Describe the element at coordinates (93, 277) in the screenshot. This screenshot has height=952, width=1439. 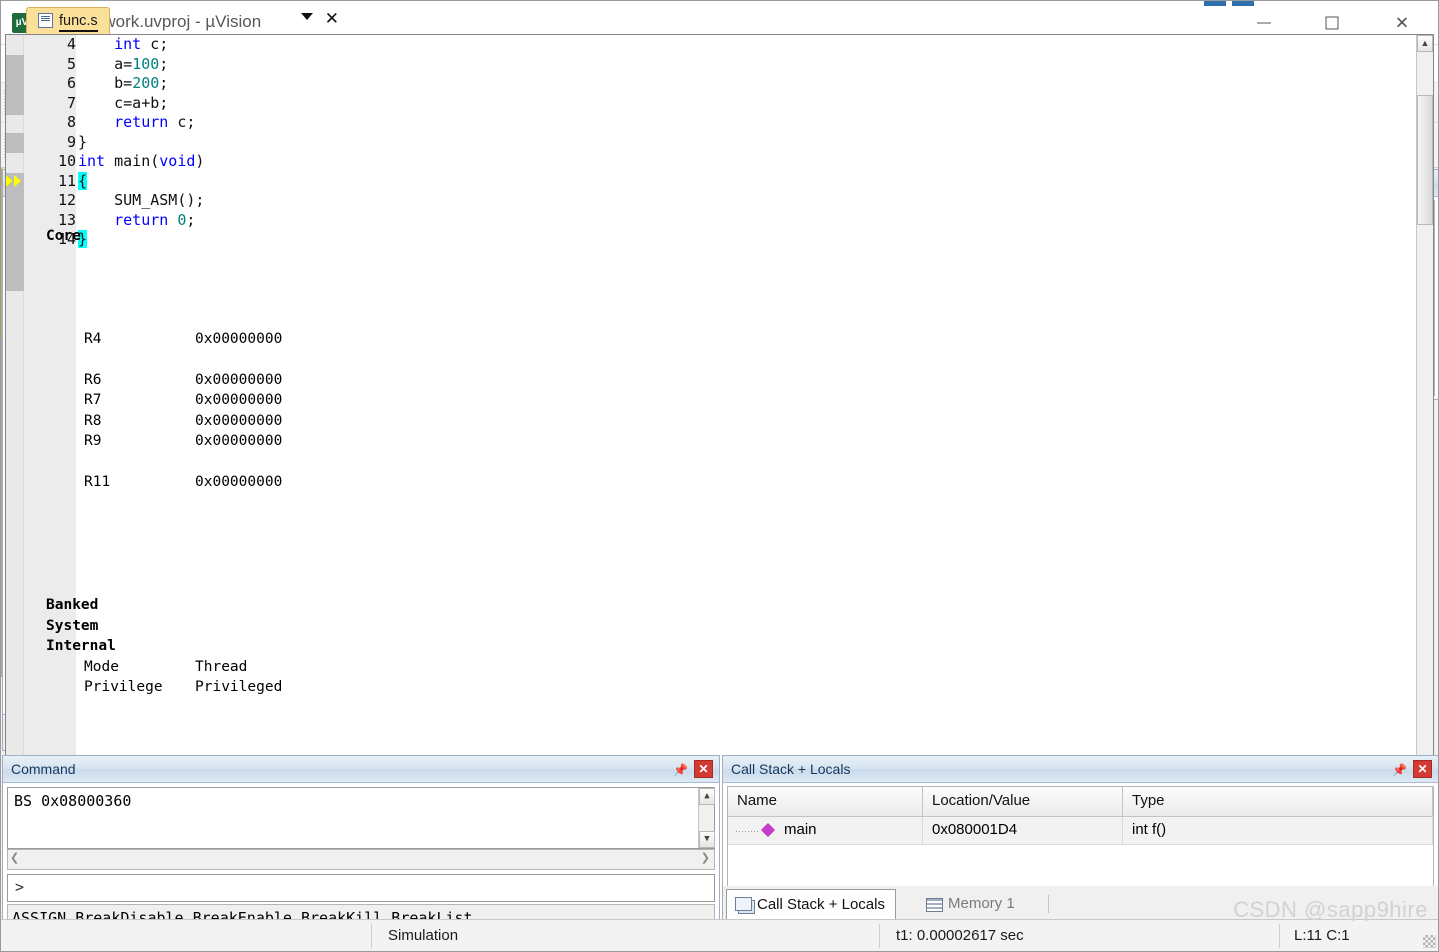
I see `register-name: R1` at that location.